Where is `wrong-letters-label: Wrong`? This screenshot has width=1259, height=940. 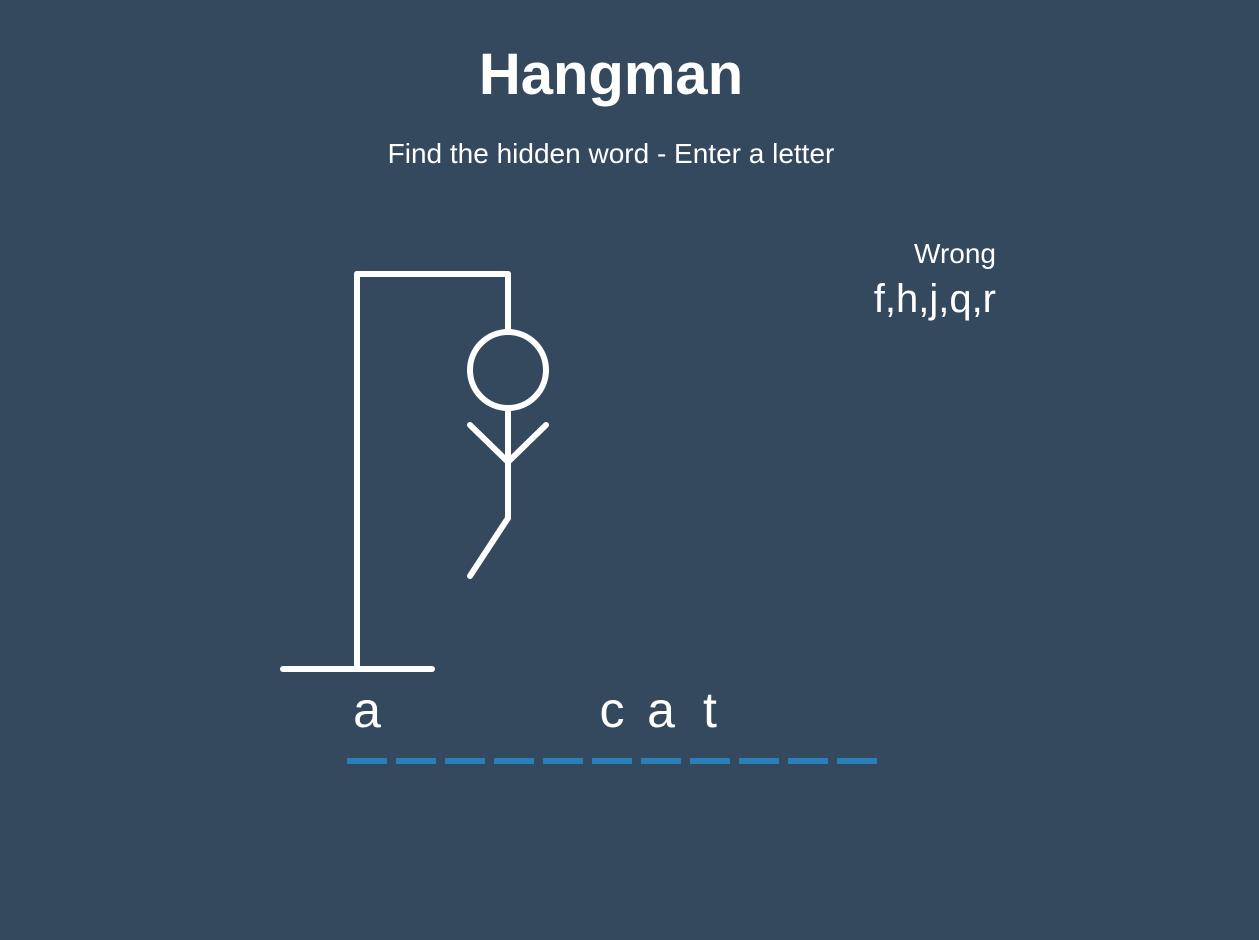 wrong-letters-label: Wrong is located at coordinates (955, 253).